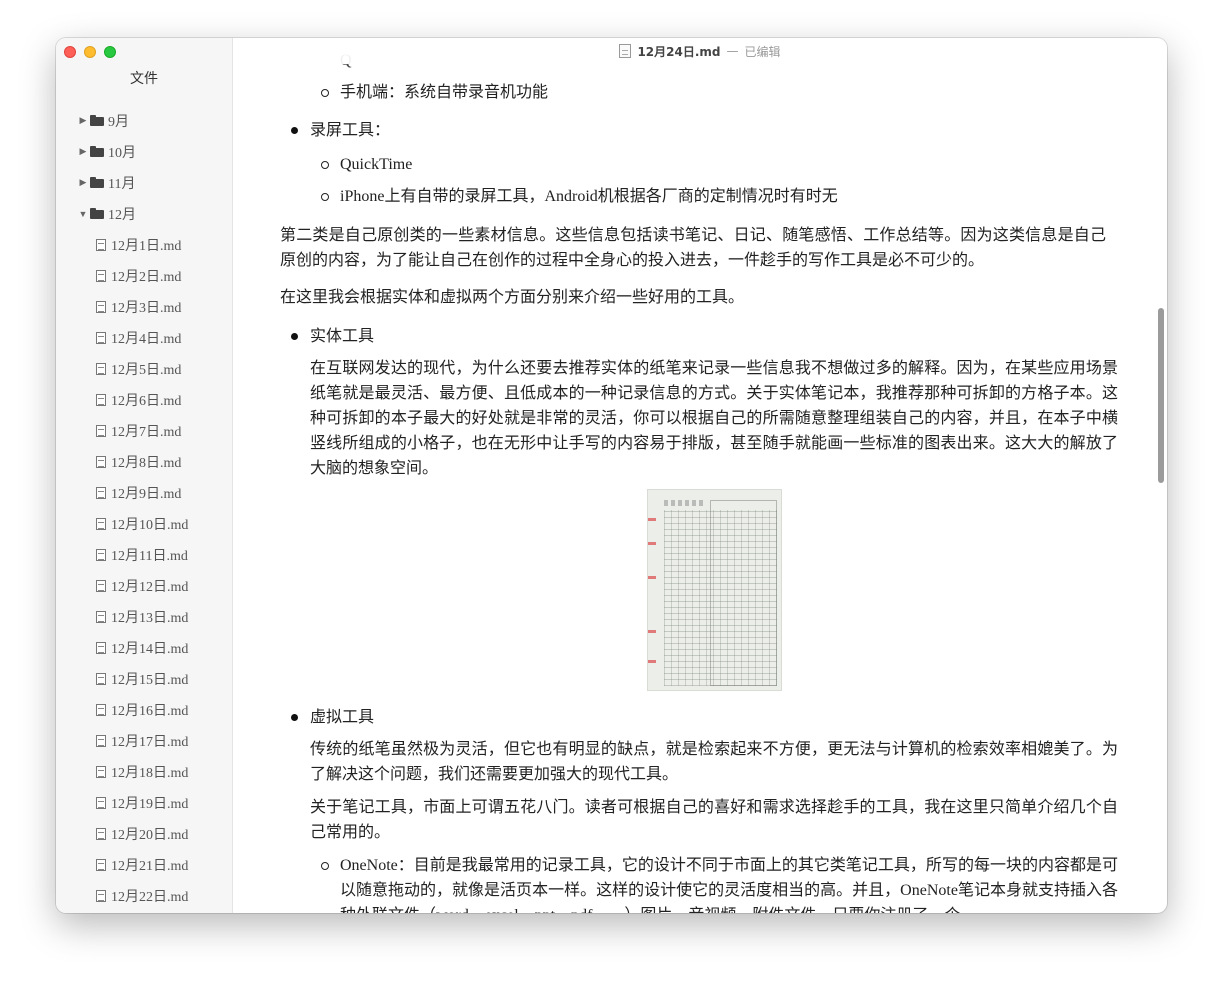 Image resolution: width=1223 pixels, height=987 pixels. I want to click on file-label: 12月22日.md, so click(150, 897).